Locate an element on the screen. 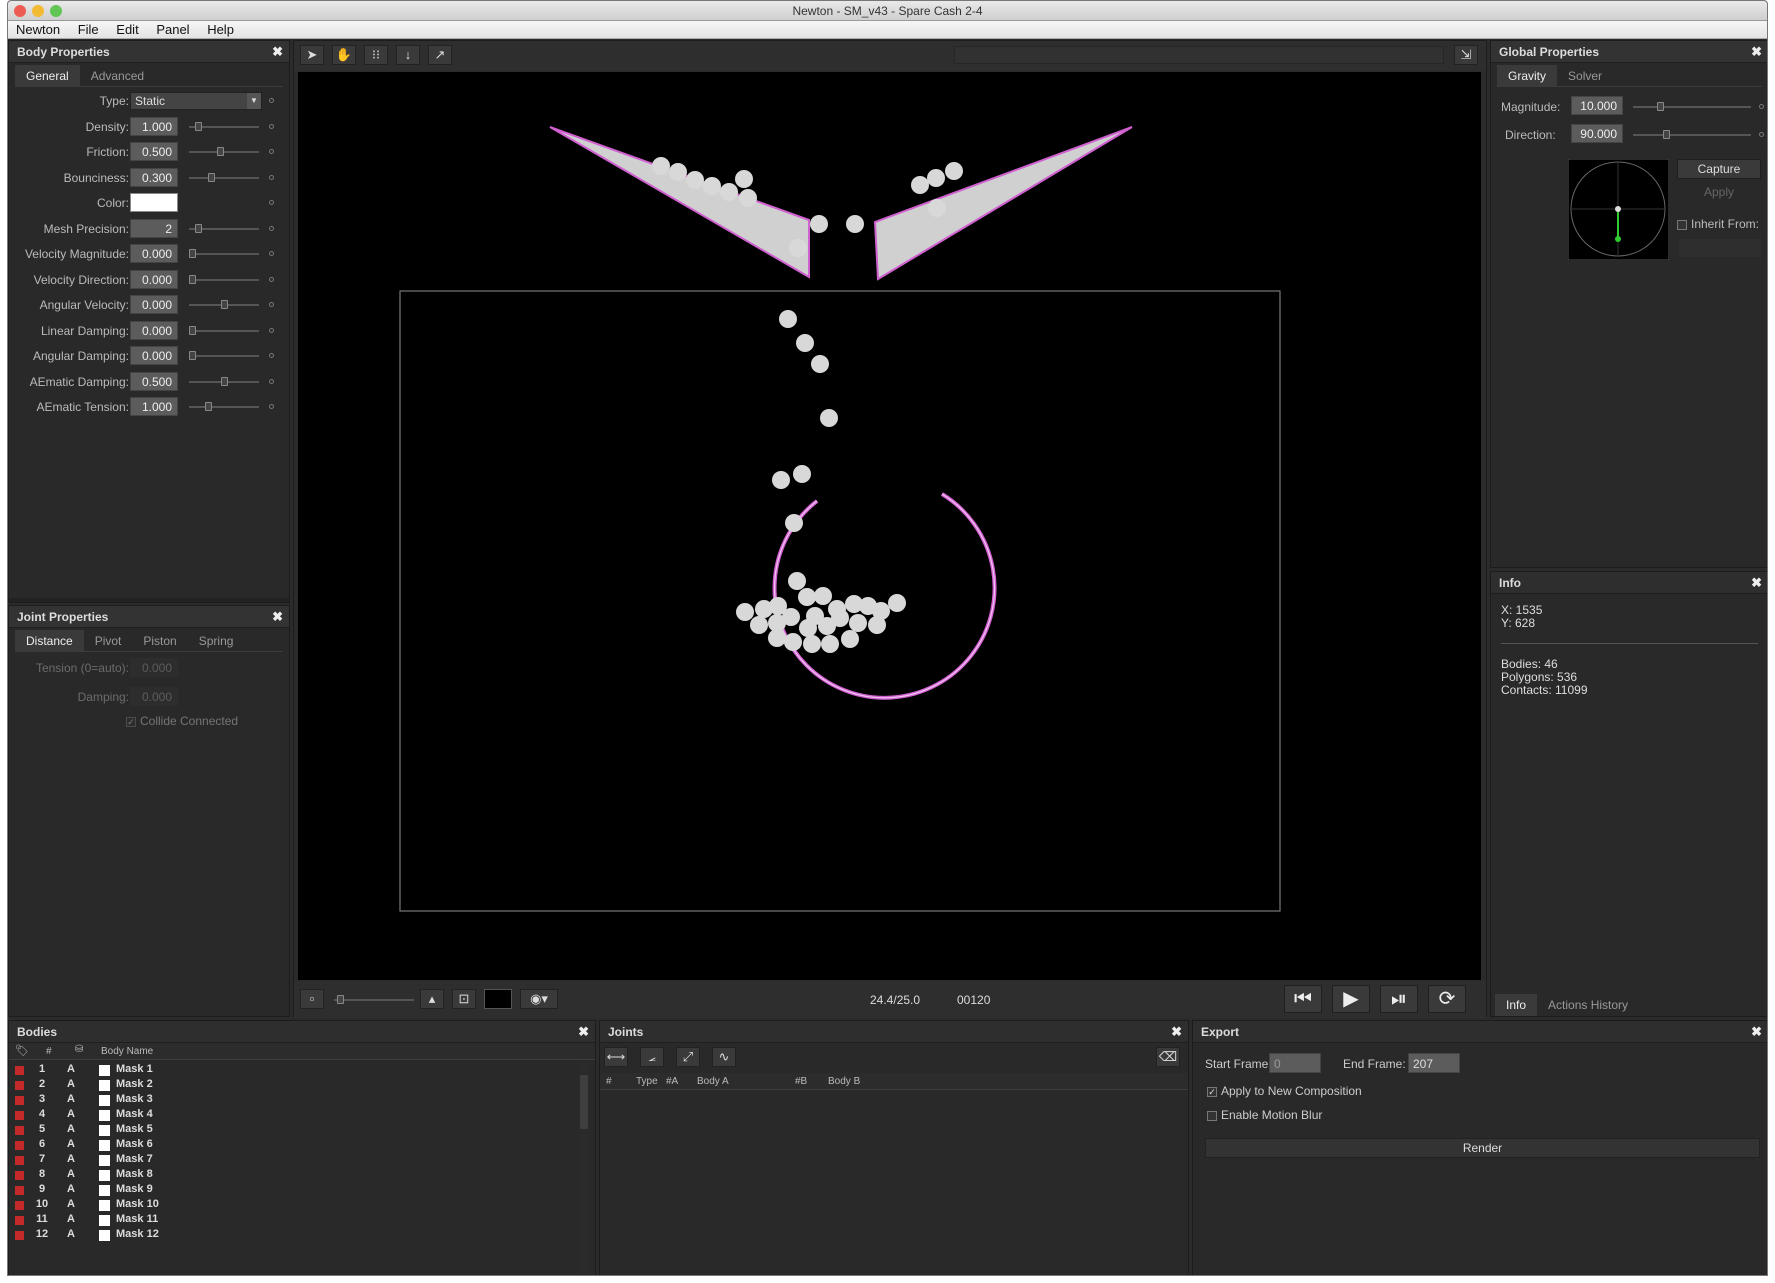  bodies-scrollbar is located at coordinates (584, 1168).